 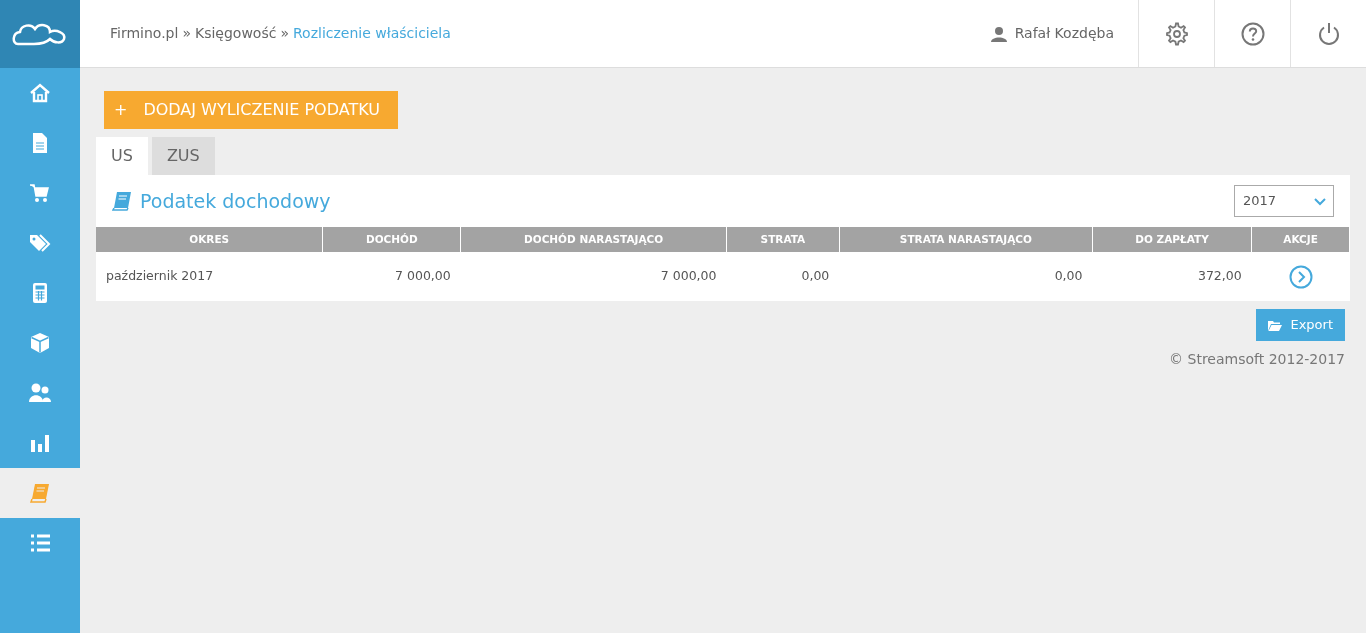 What do you see at coordinates (183, 156) in the screenshot?
I see `tab: ZUS` at bounding box center [183, 156].